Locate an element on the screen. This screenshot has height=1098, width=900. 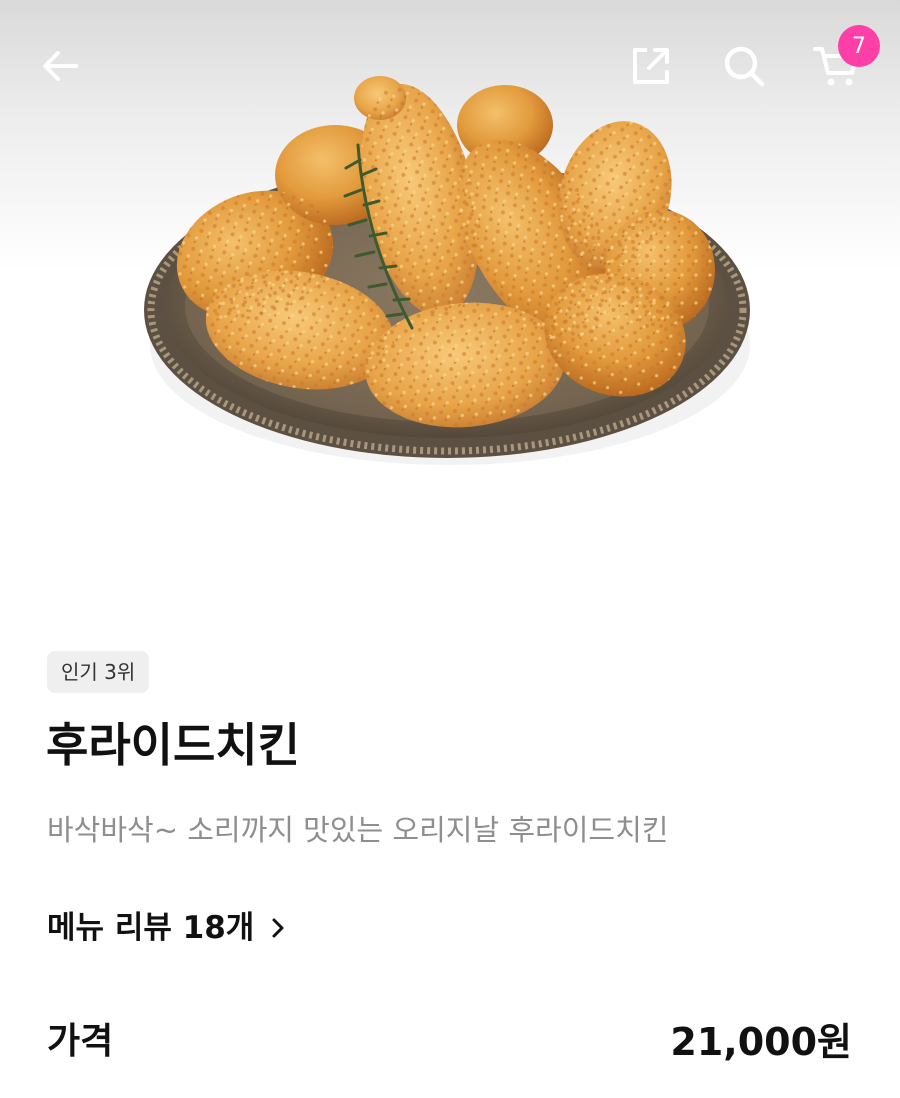
back-button is located at coordinates (60, 66).